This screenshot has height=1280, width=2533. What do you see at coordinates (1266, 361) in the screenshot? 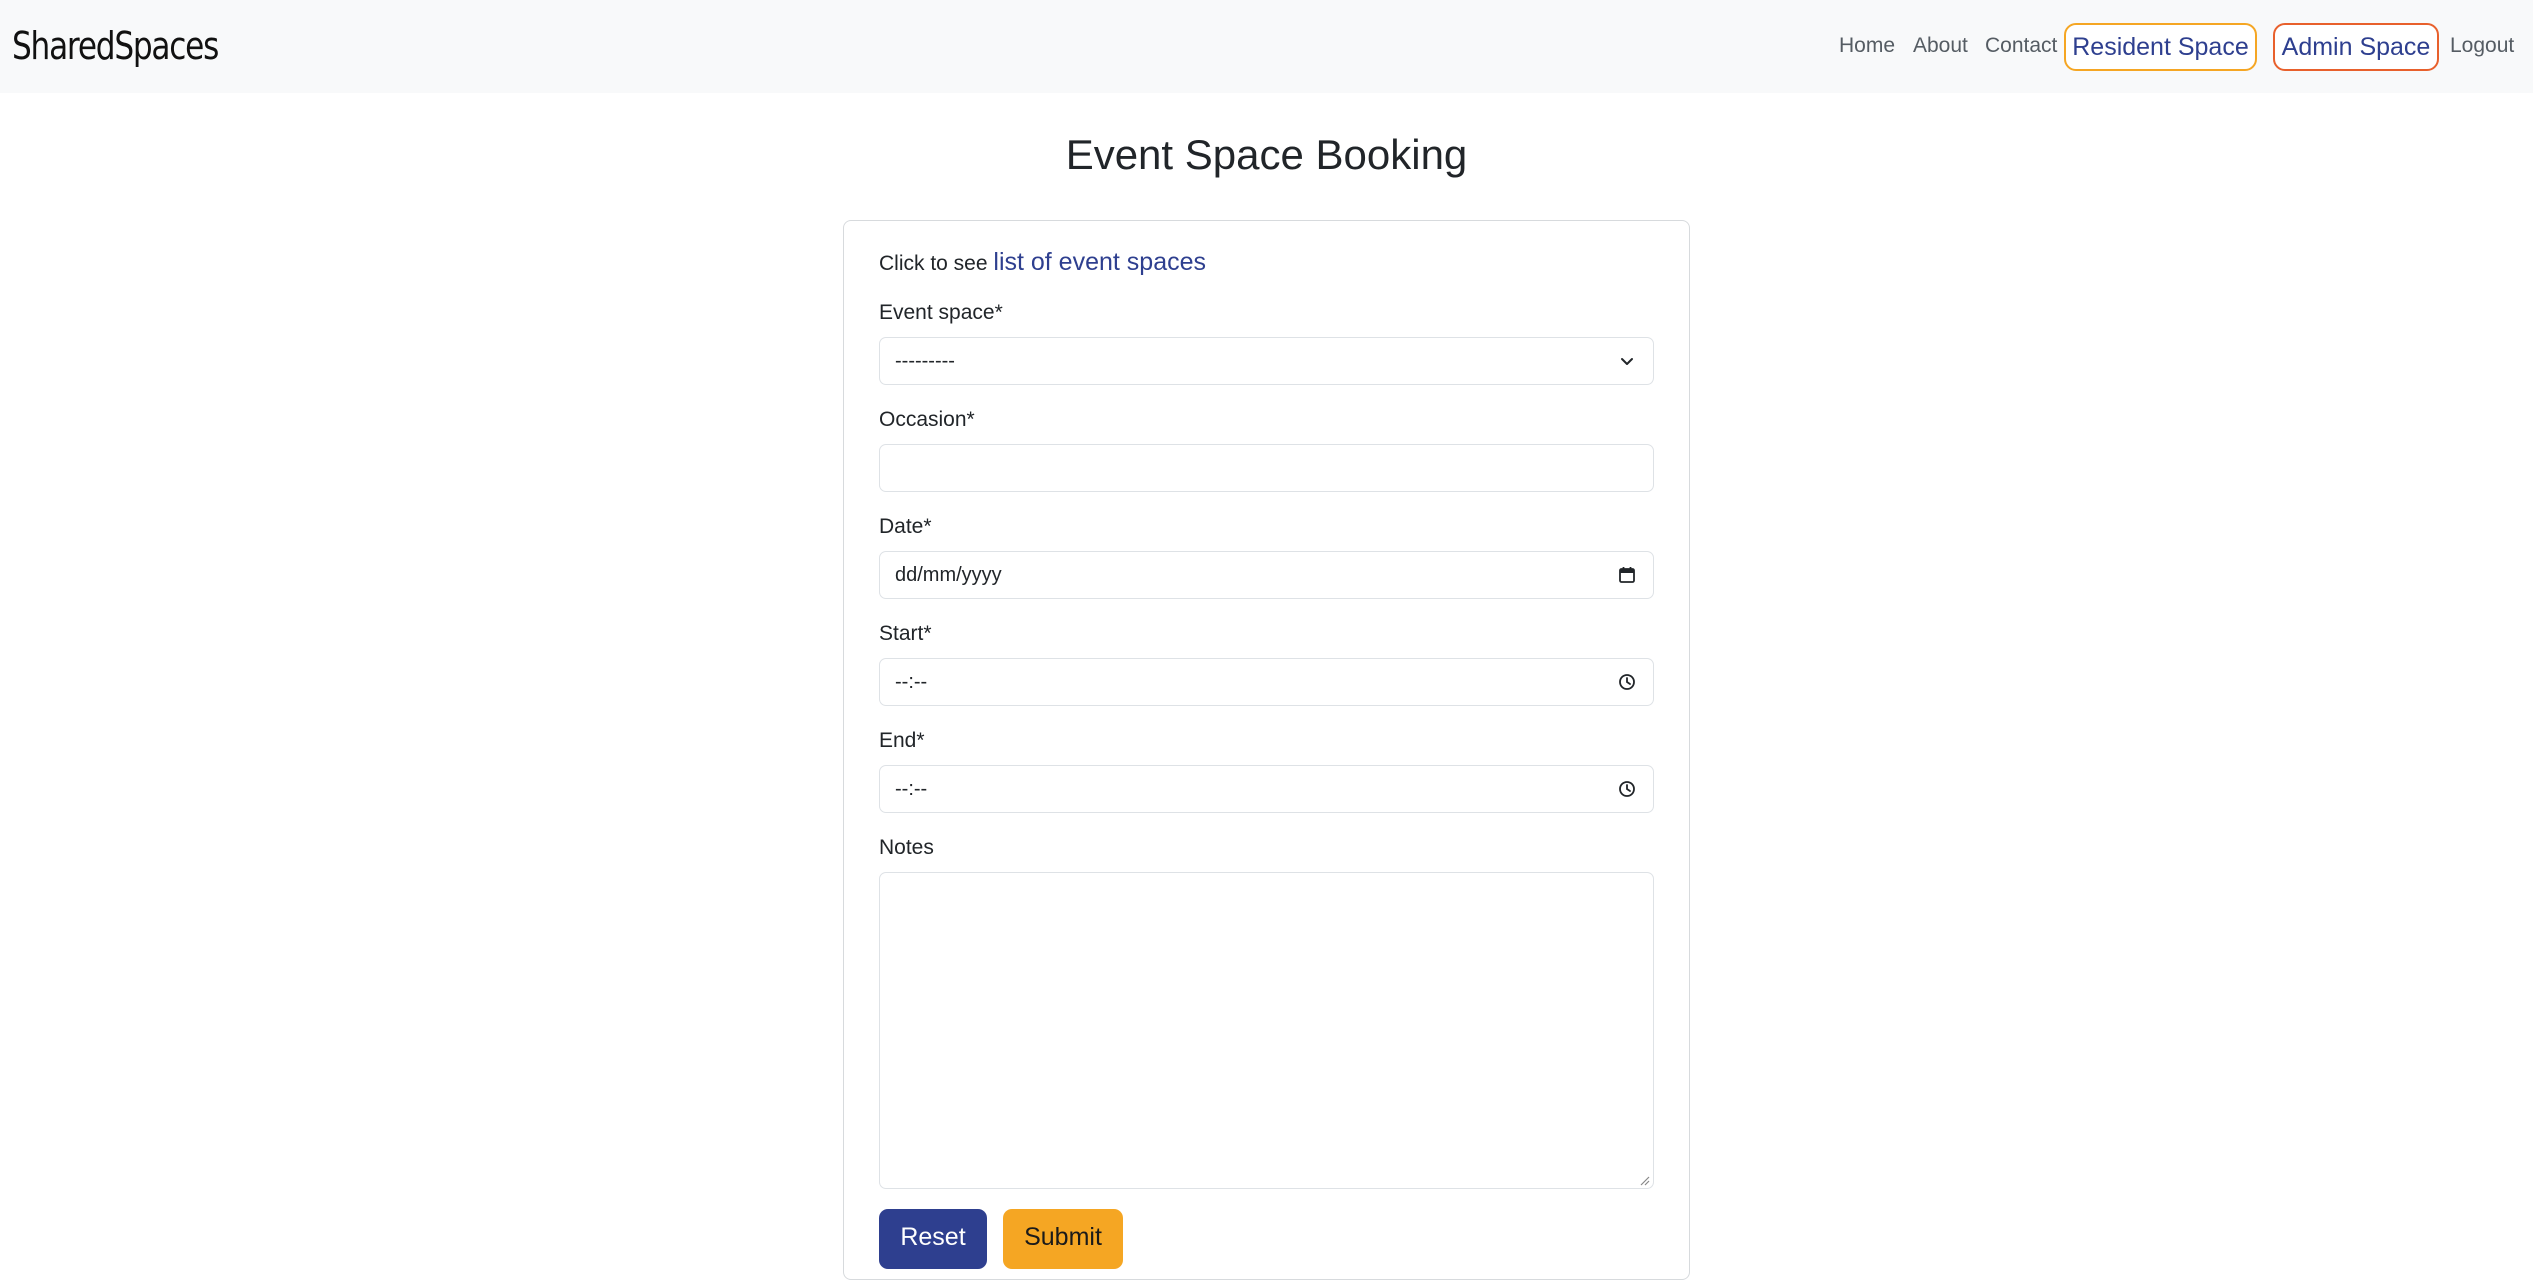
I see `event-space-select: ---------` at bounding box center [1266, 361].